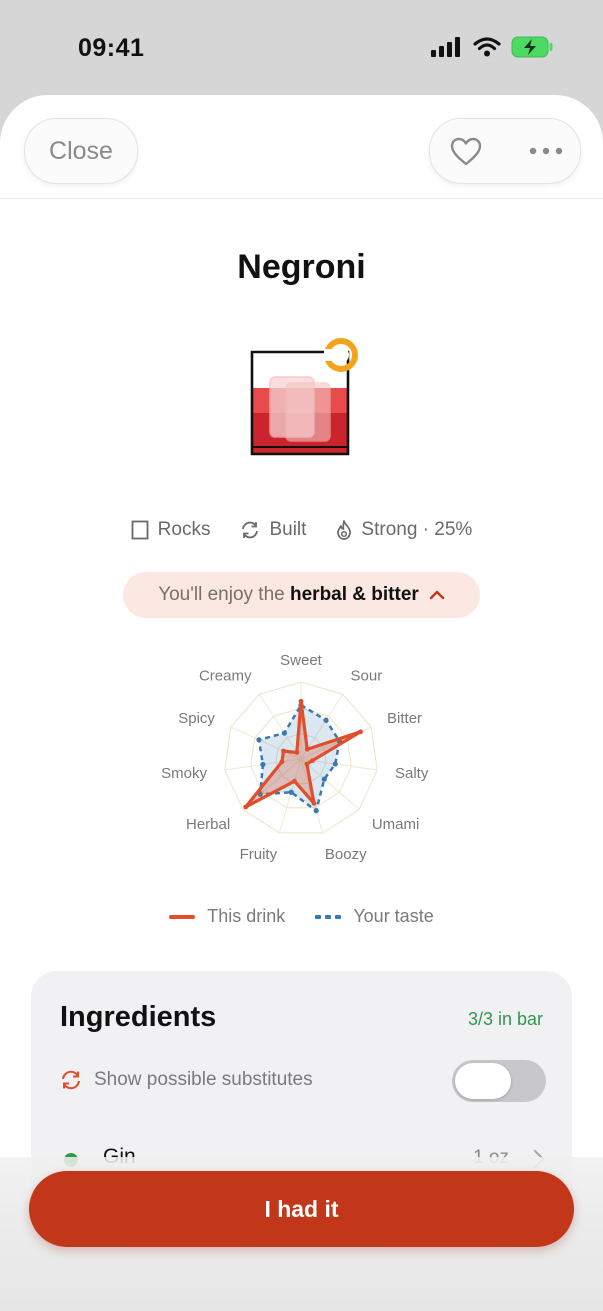  Describe the element at coordinates (396, 824) in the screenshot. I see `radar-axis-label: Umami` at that location.